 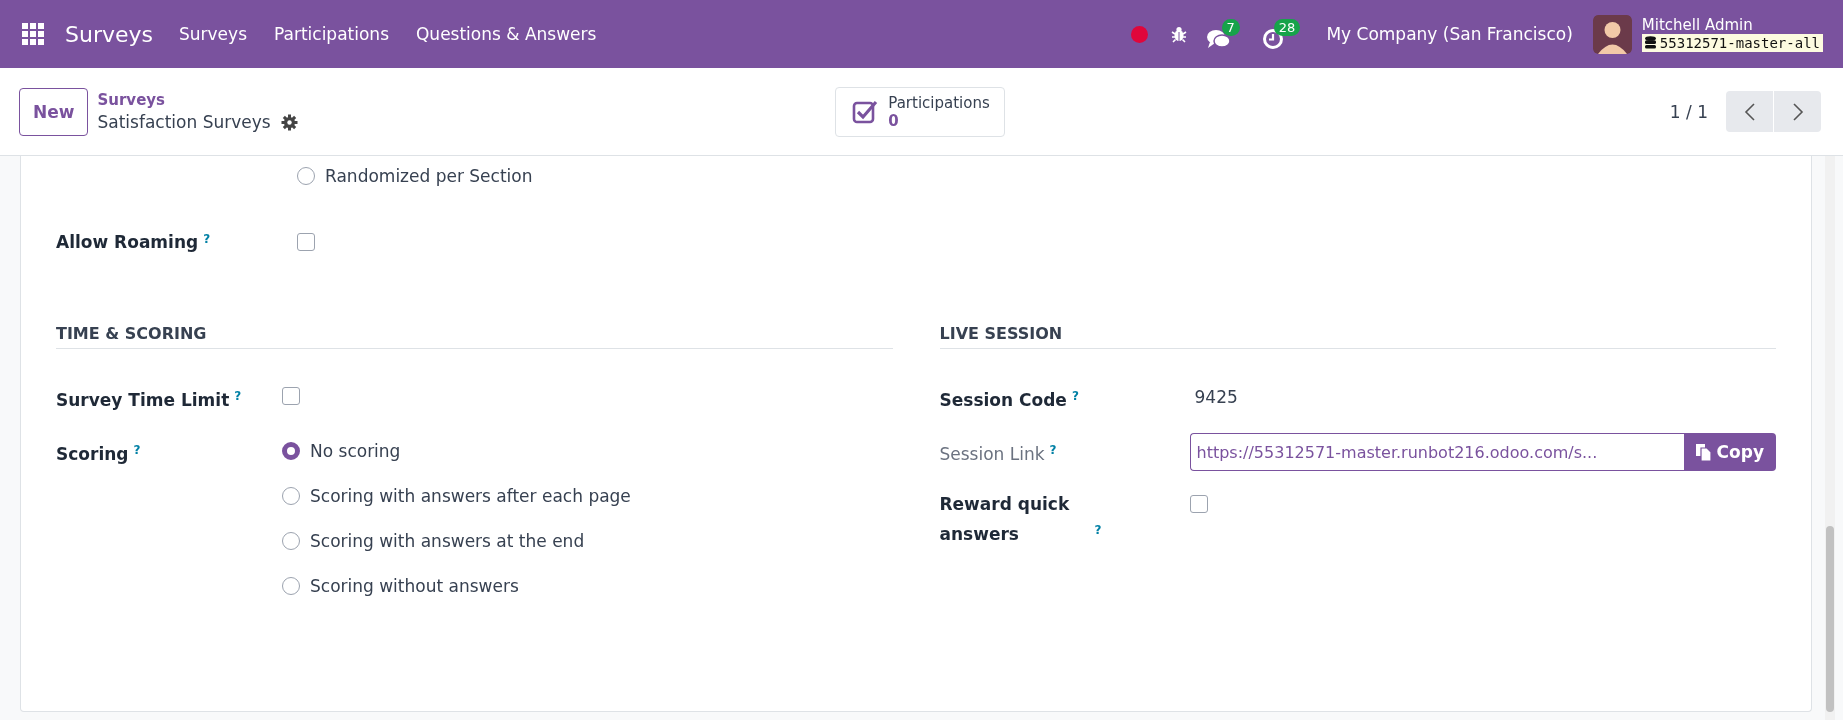 I want to click on menu-item: Participations, so click(x=331, y=34).